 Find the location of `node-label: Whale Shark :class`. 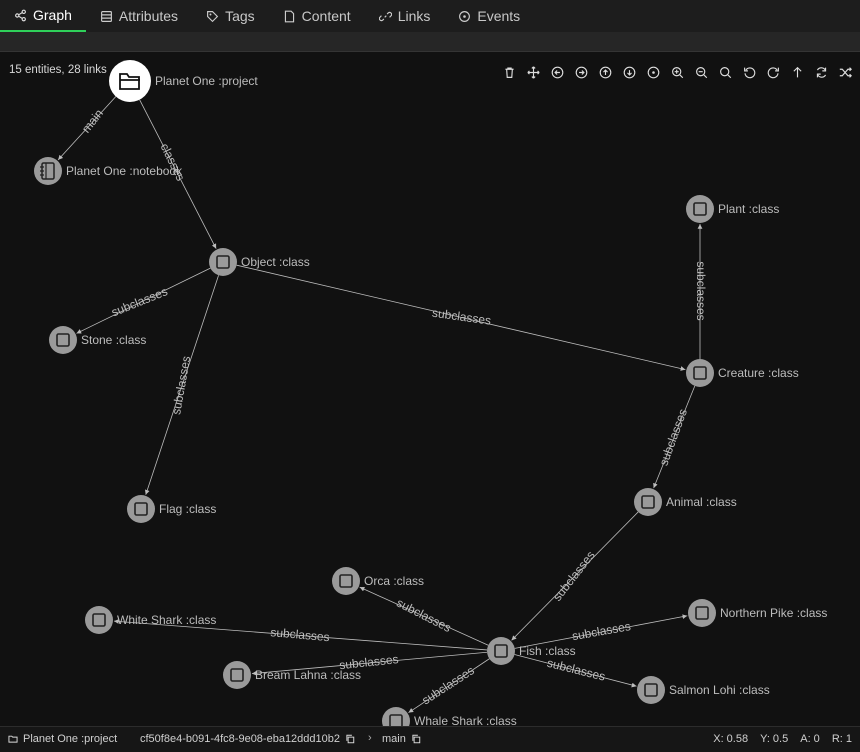

node-label: Whale Shark :class is located at coordinates (465, 720).